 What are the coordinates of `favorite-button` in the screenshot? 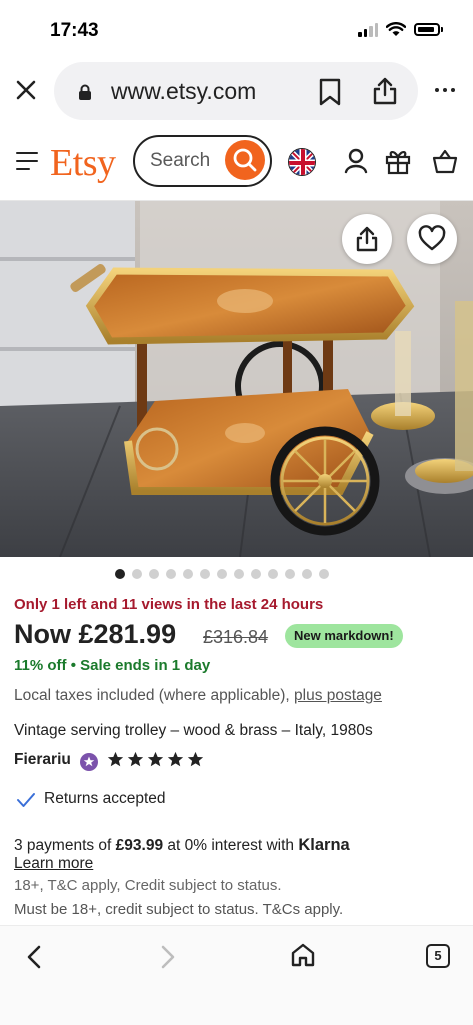 It's located at (432, 239).